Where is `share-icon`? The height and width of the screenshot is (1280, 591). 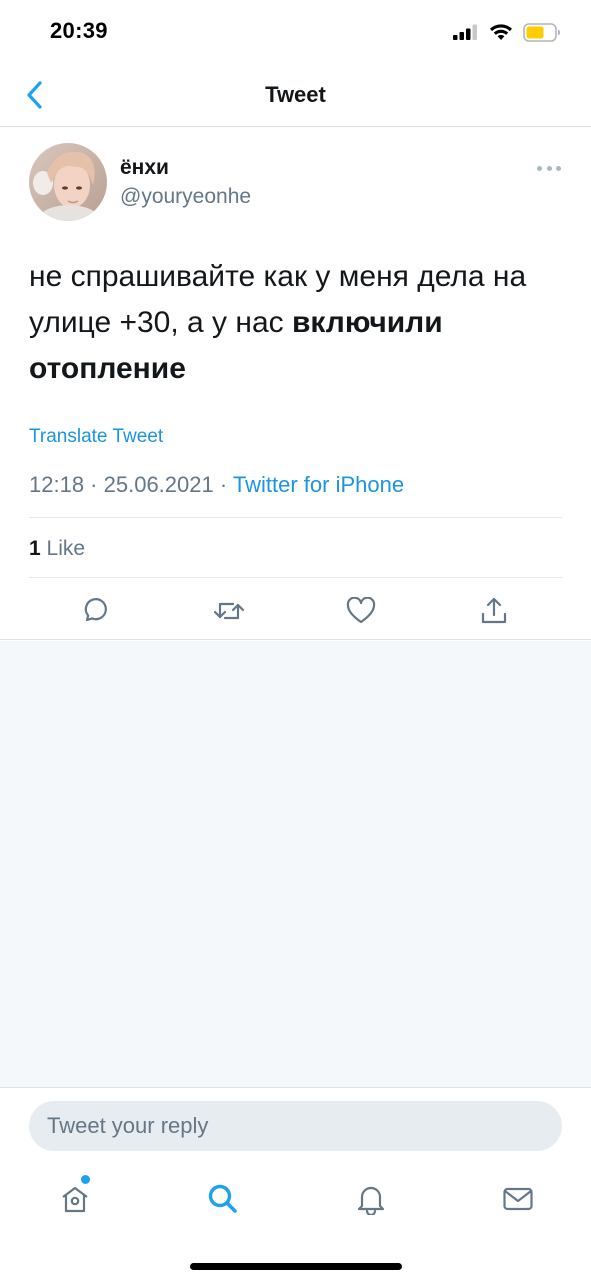 share-icon is located at coordinates (494, 610).